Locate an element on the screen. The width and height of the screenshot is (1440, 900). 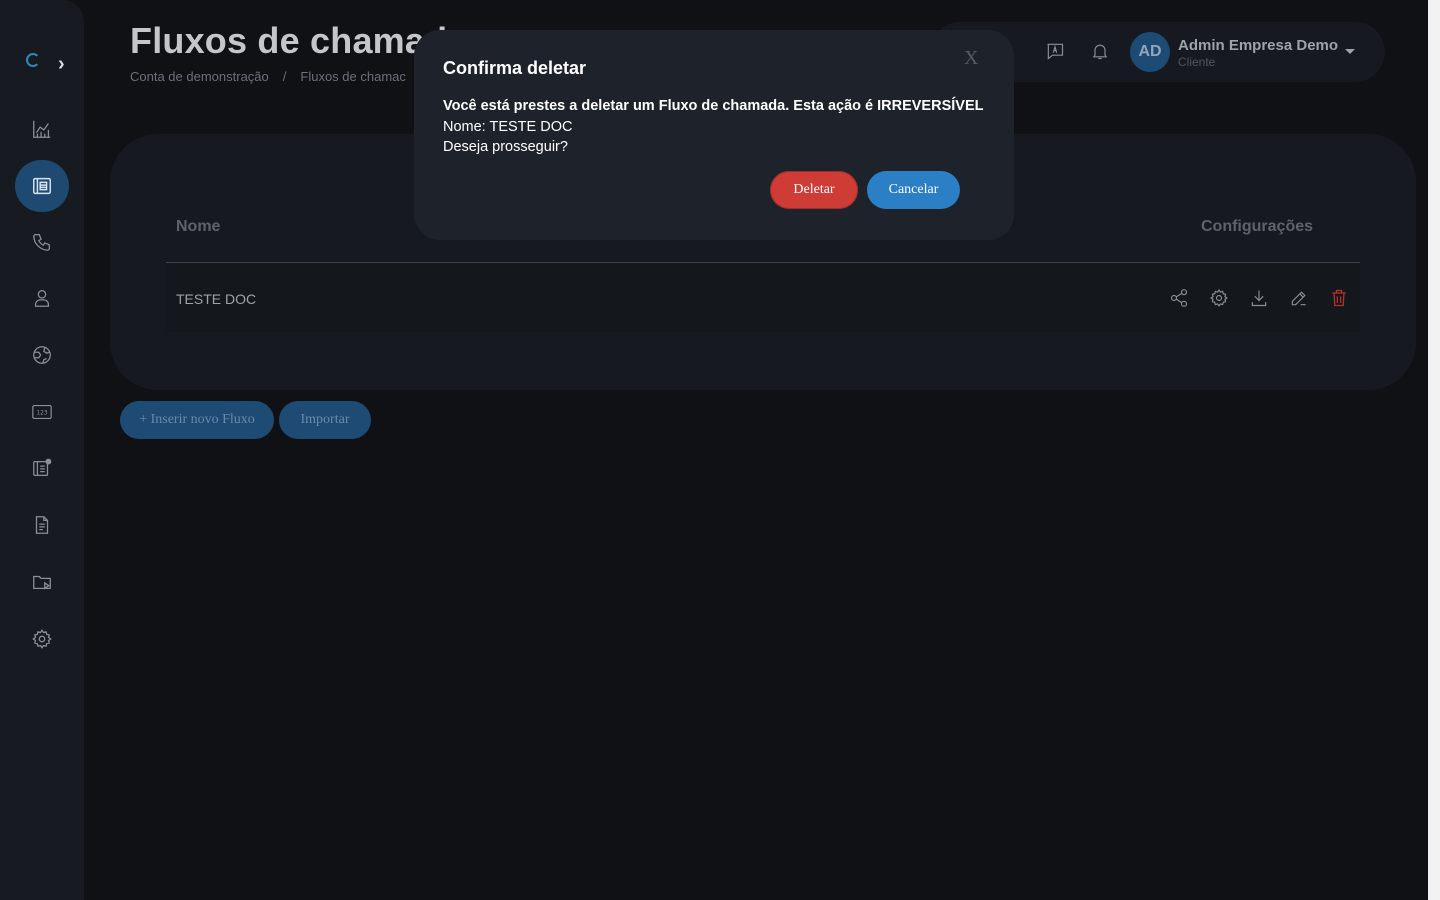
phone-icon is located at coordinates (41, 242).